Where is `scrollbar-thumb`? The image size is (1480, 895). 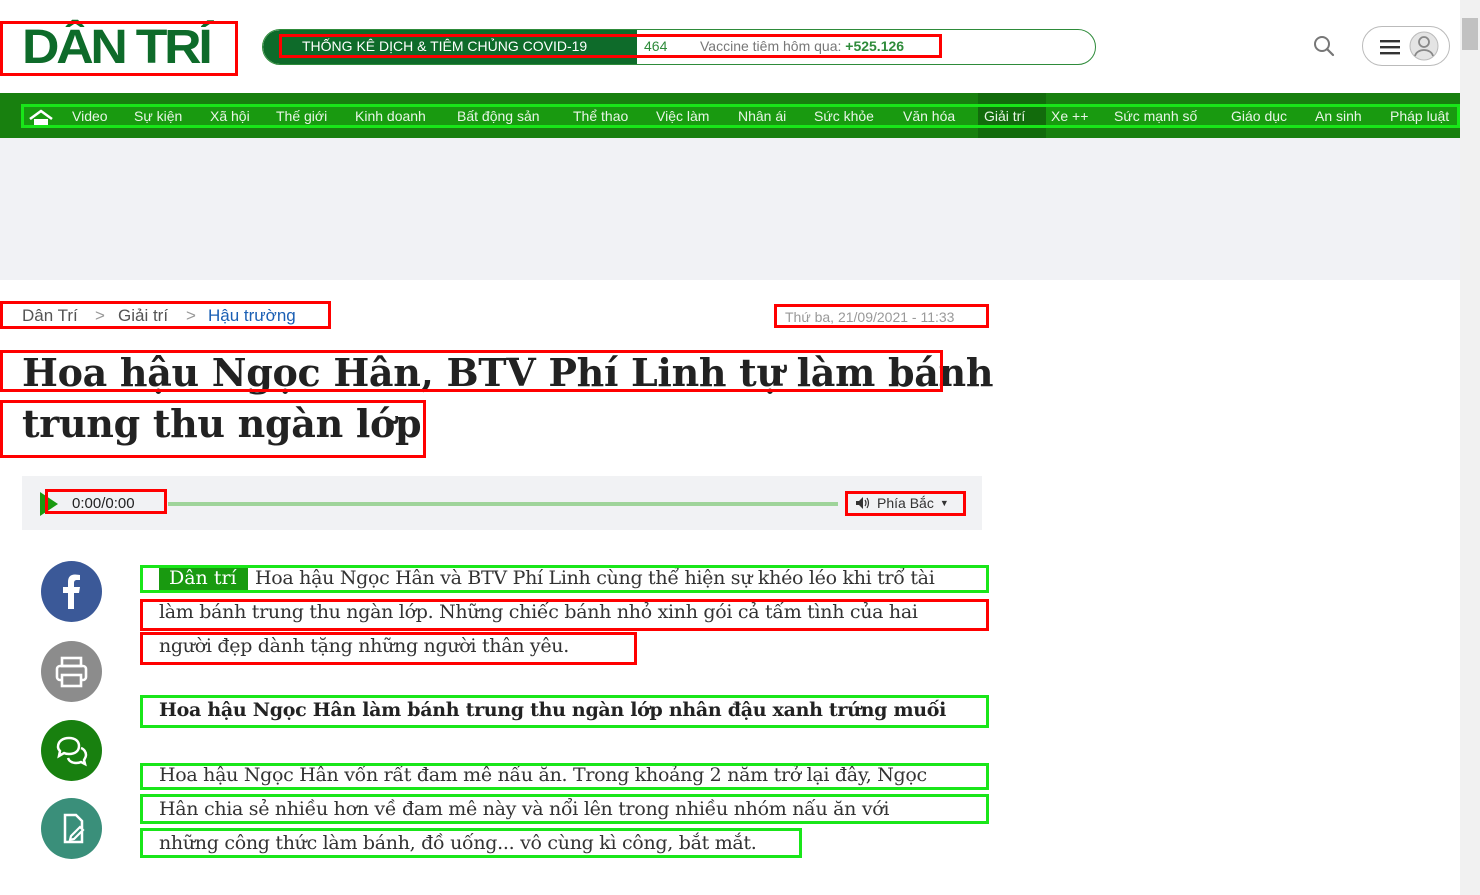 scrollbar-thumb is located at coordinates (1470, 34).